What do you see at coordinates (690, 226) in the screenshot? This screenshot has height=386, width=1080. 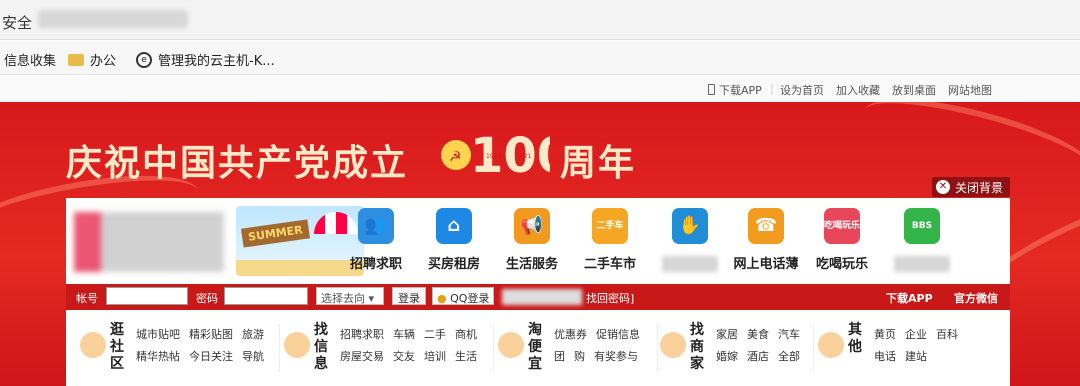 I see `hand-icon: ✋` at bounding box center [690, 226].